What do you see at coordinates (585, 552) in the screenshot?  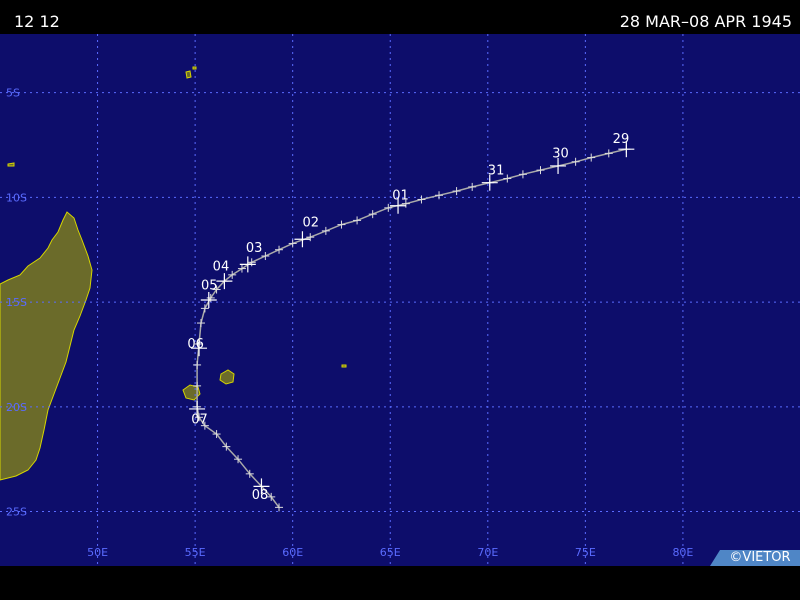 I see `longitude-label: 75E` at bounding box center [585, 552].